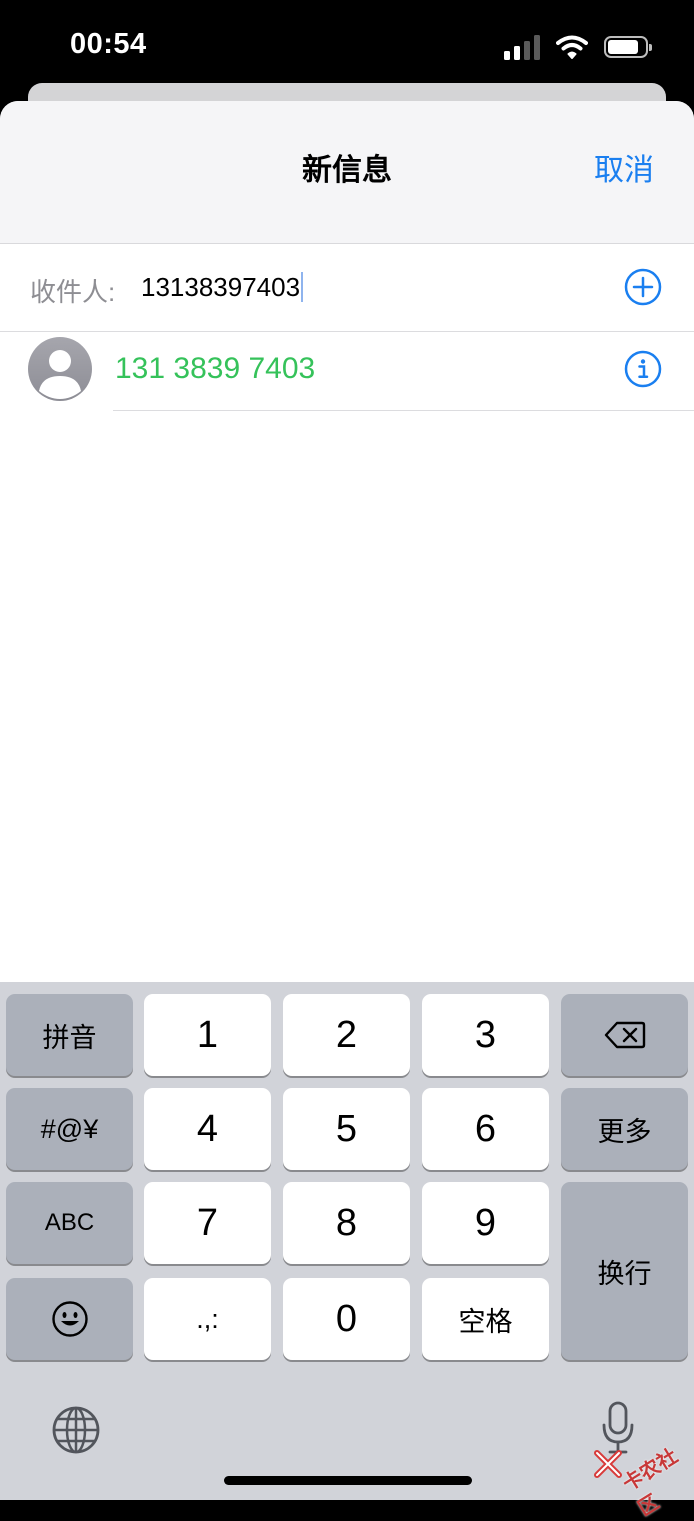 The image size is (694, 1521). What do you see at coordinates (643, 369) in the screenshot?
I see `info-icon` at bounding box center [643, 369].